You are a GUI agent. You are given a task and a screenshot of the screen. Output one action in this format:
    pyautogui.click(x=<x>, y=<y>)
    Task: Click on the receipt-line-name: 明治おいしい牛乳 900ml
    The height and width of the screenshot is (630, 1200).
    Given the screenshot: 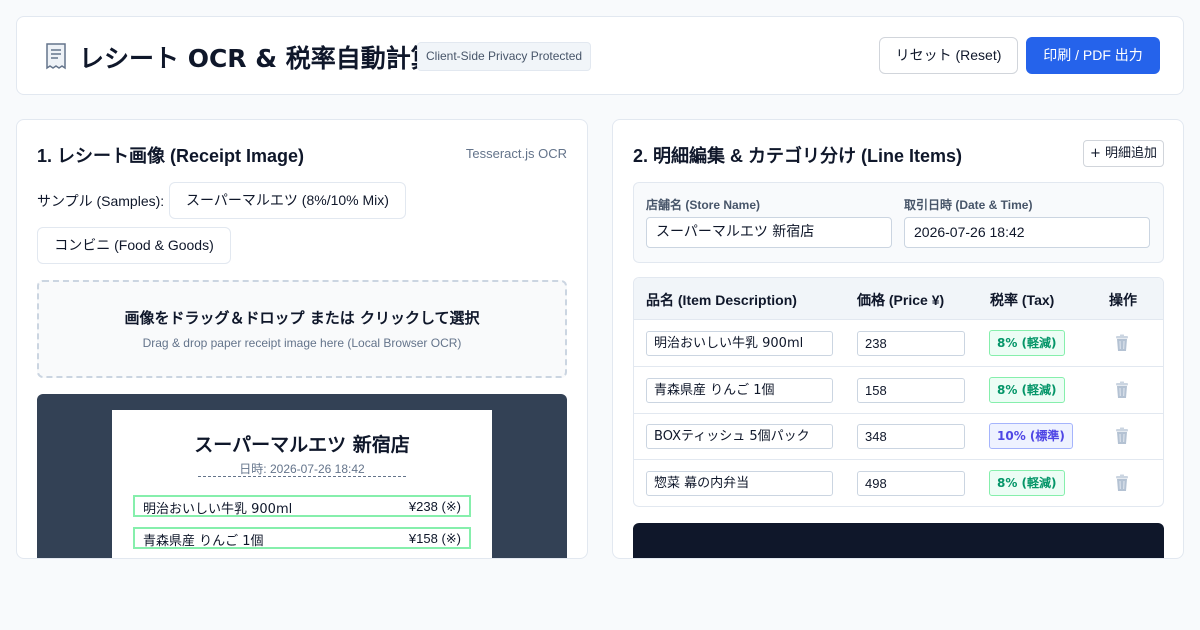 What is the action you would take?
    pyautogui.click(x=218, y=509)
    